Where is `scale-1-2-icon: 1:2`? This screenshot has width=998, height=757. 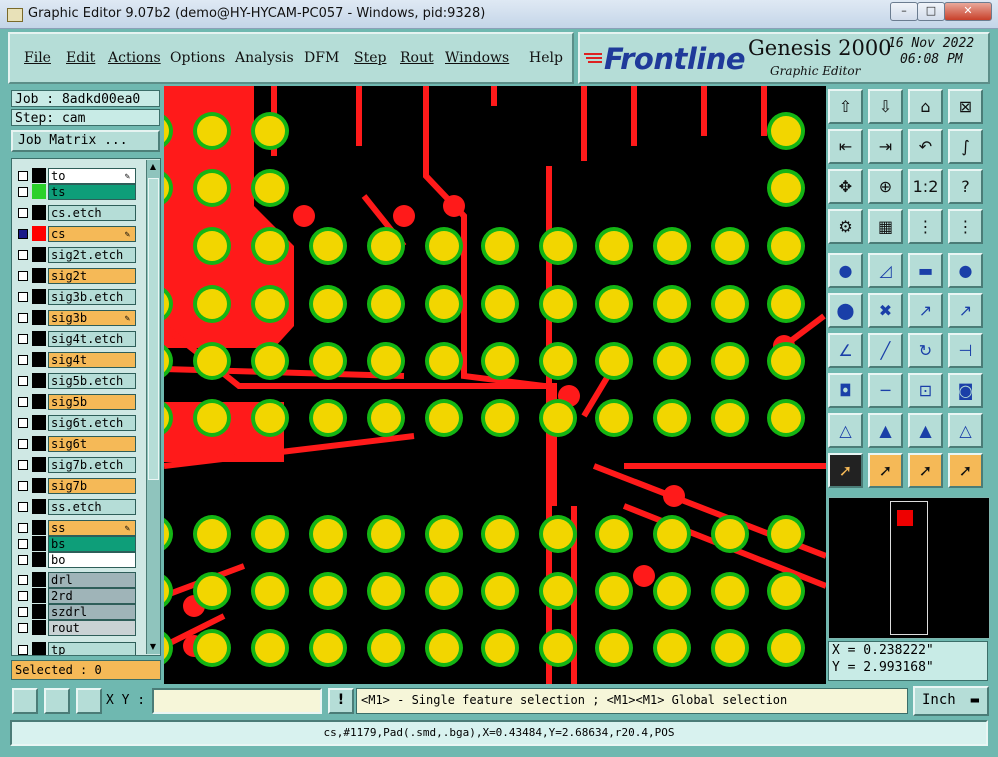
scale-1-2-icon: 1:2 is located at coordinates (925, 186).